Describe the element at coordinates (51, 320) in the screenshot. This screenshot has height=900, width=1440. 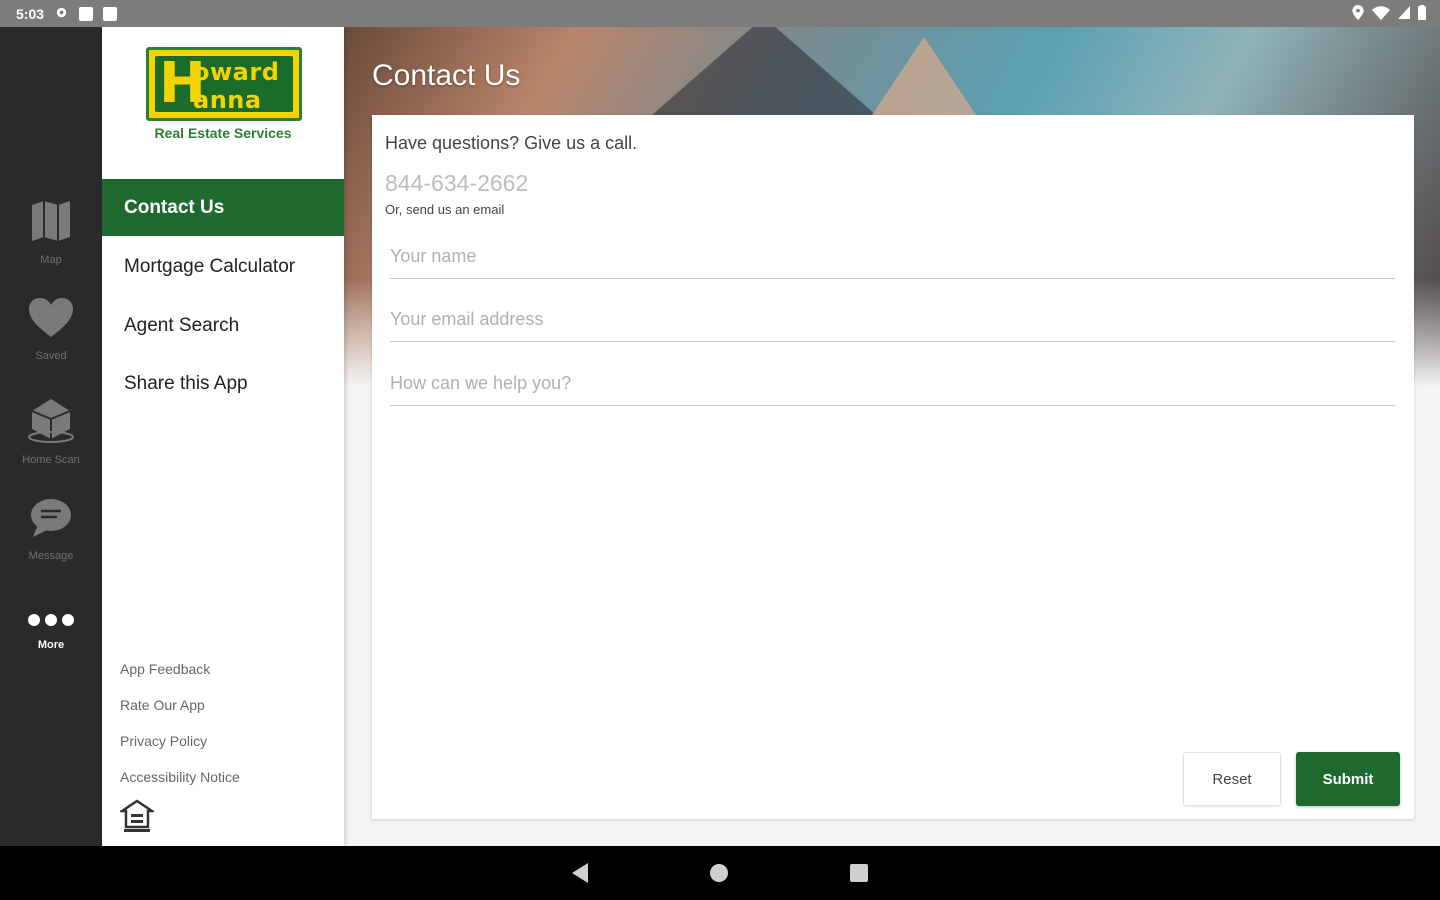
I see `heart-icon` at that location.